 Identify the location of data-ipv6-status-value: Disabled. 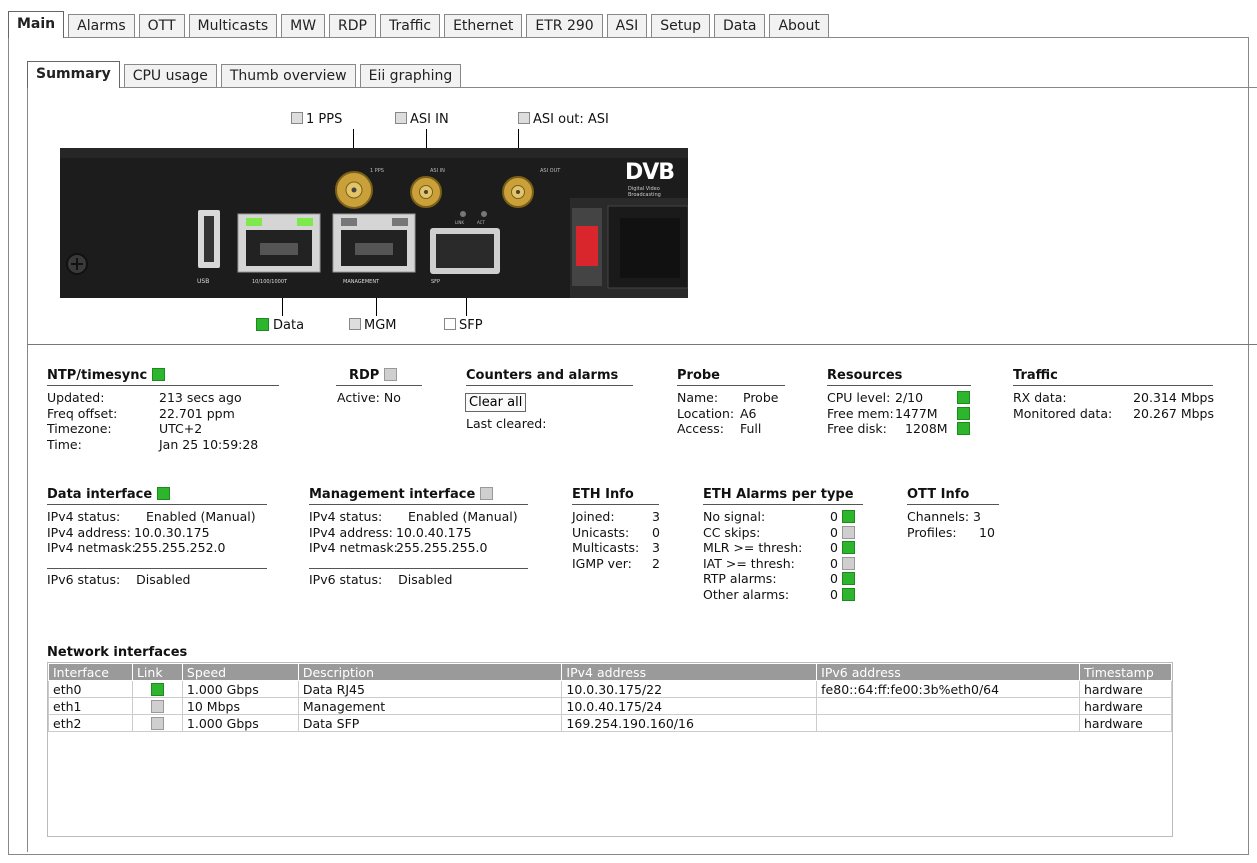
(163, 579).